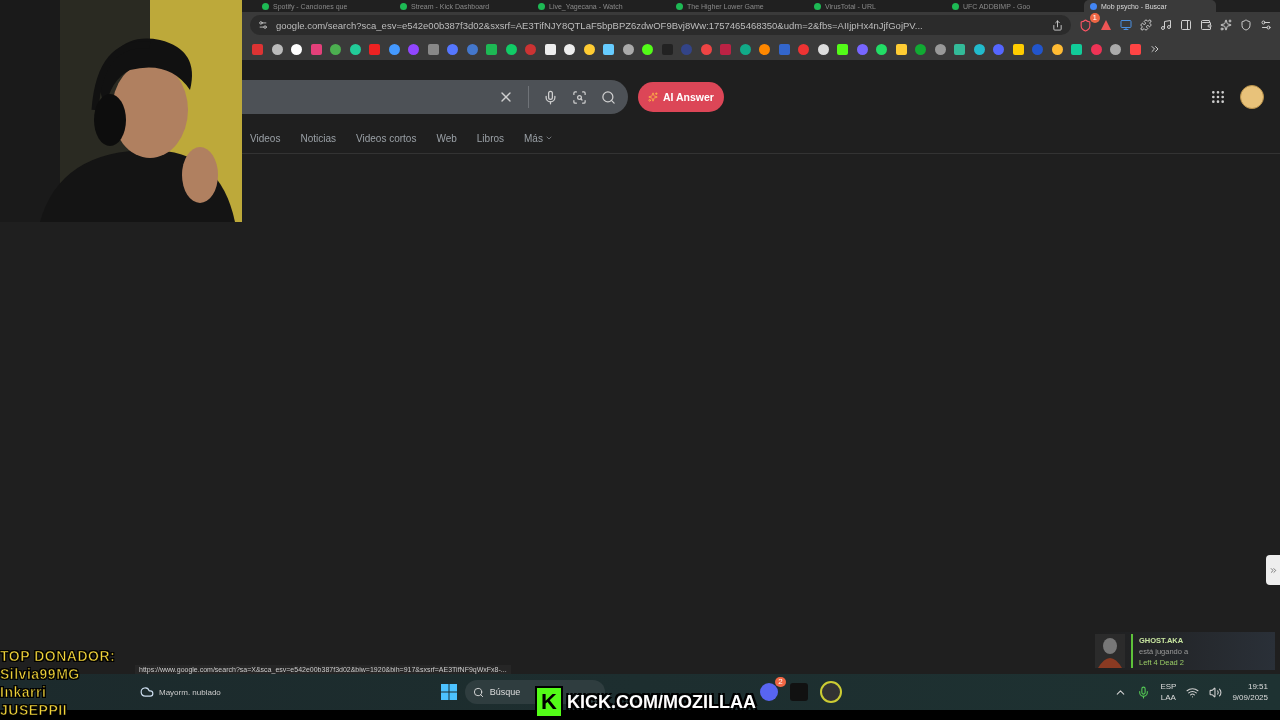 The image size is (1280, 720). What do you see at coordinates (1218, 97) in the screenshot?
I see `apps-grid-icon` at bounding box center [1218, 97].